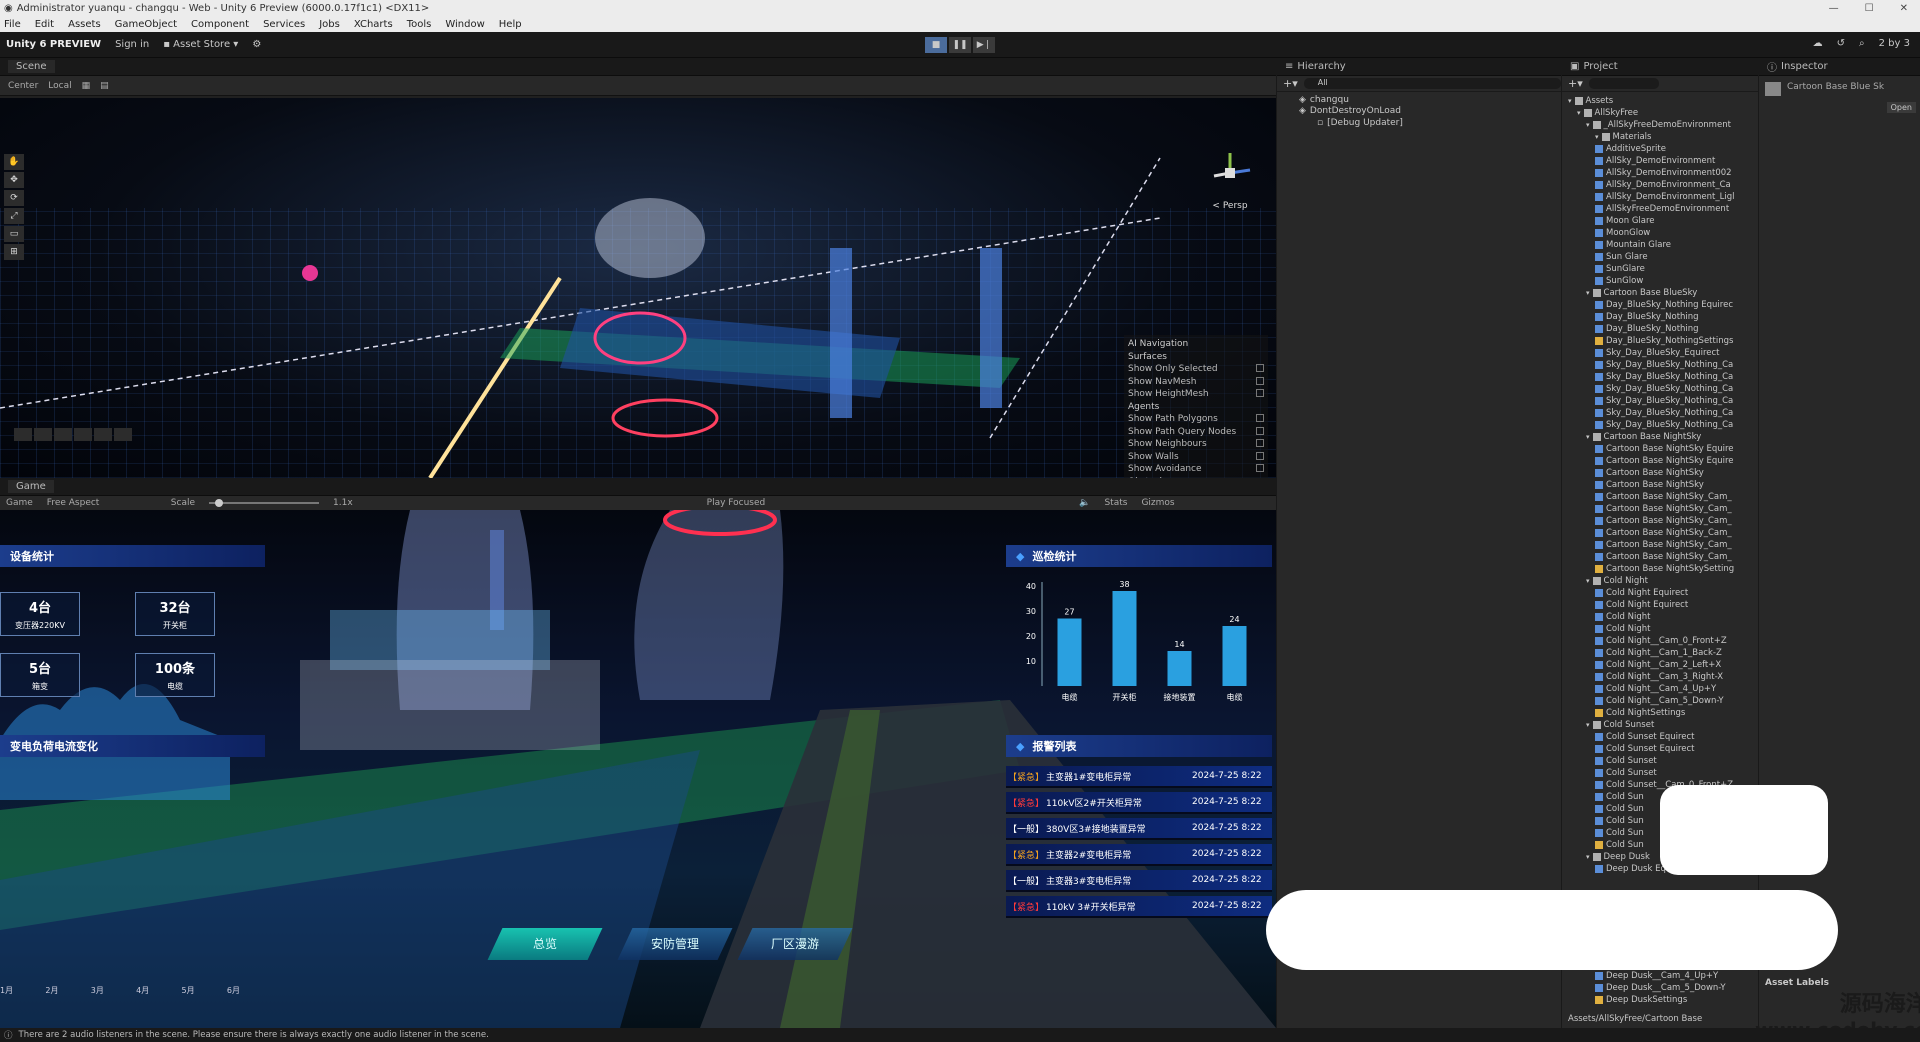 The width and height of the screenshot is (1920, 1042). What do you see at coordinates (44, 24) in the screenshot?
I see `menu-edit: Edit` at bounding box center [44, 24].